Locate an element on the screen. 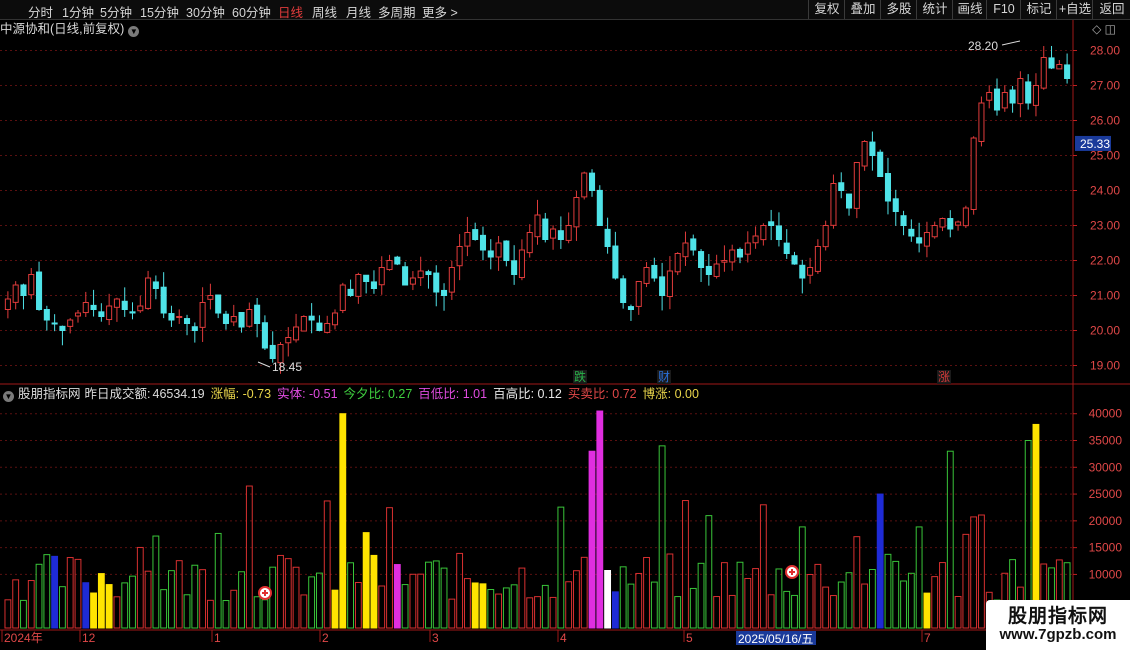 The height and width of the screenshot is (650, 1130). current-price-label: 25.33 is located at coordinates (1095, 144).